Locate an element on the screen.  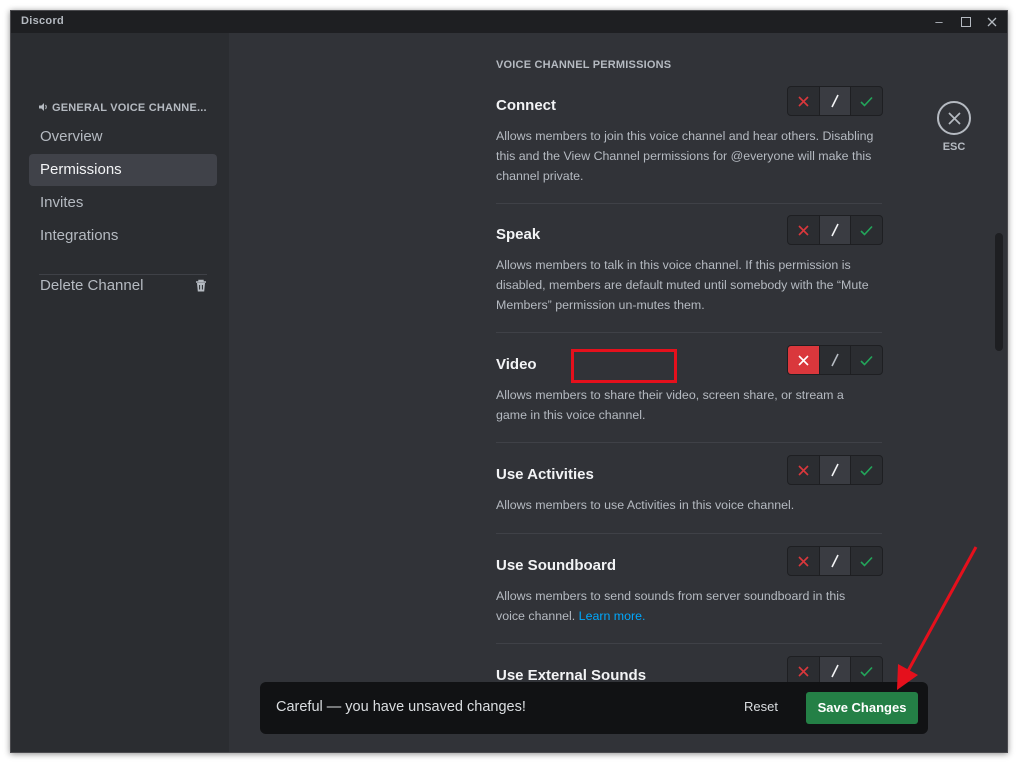
delete-channel-button: Delete Channel is located at coordinates (123, 286).